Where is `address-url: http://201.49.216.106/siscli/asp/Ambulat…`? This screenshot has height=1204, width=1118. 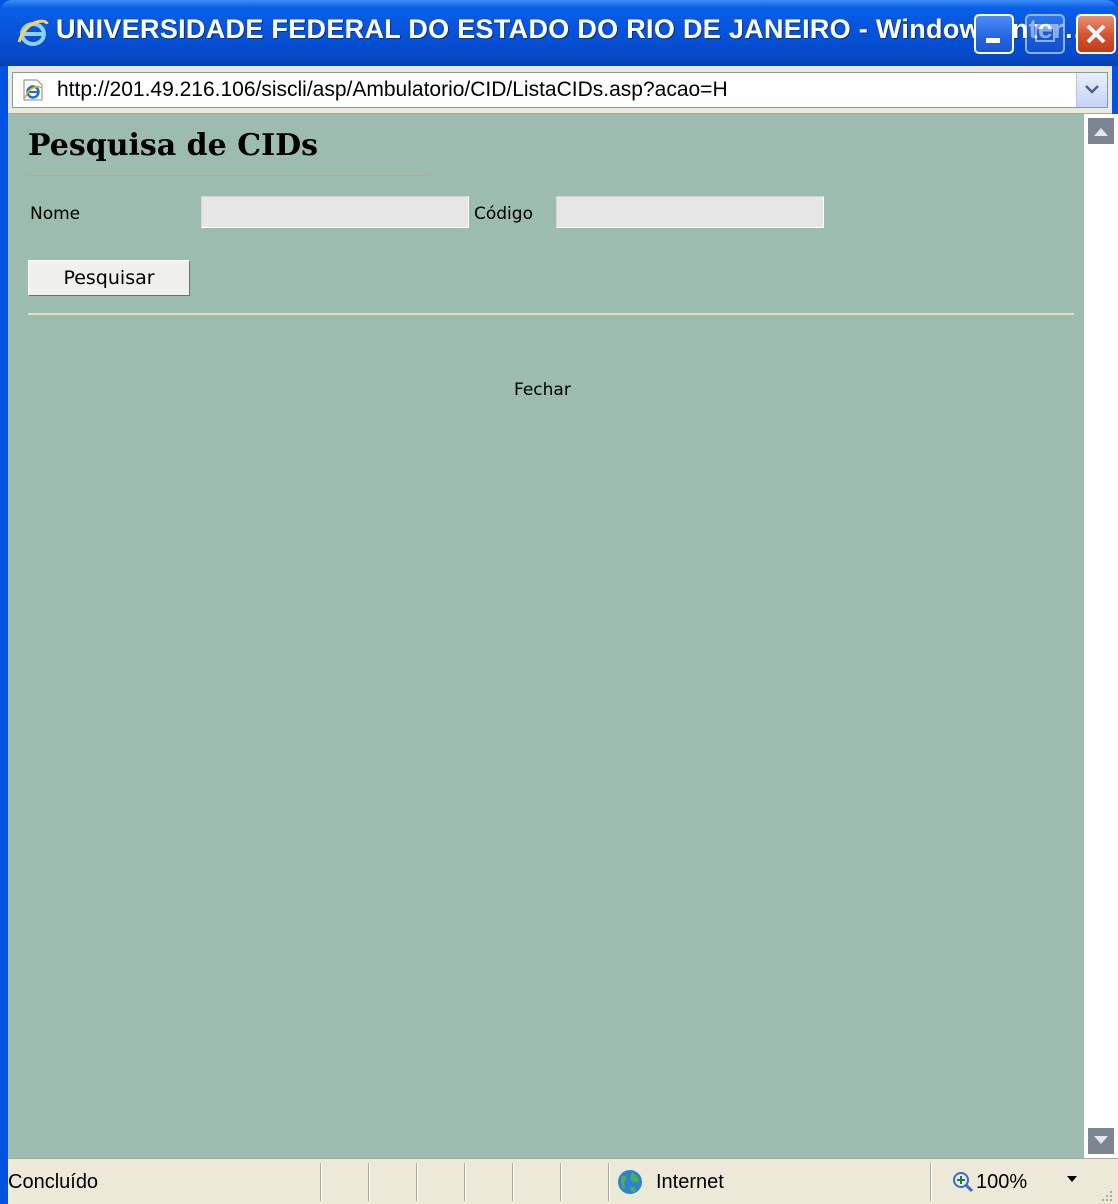 address-url: http://201.49.216.106/siscli/asp/Ambulat… is located at coordinates (392, 89).